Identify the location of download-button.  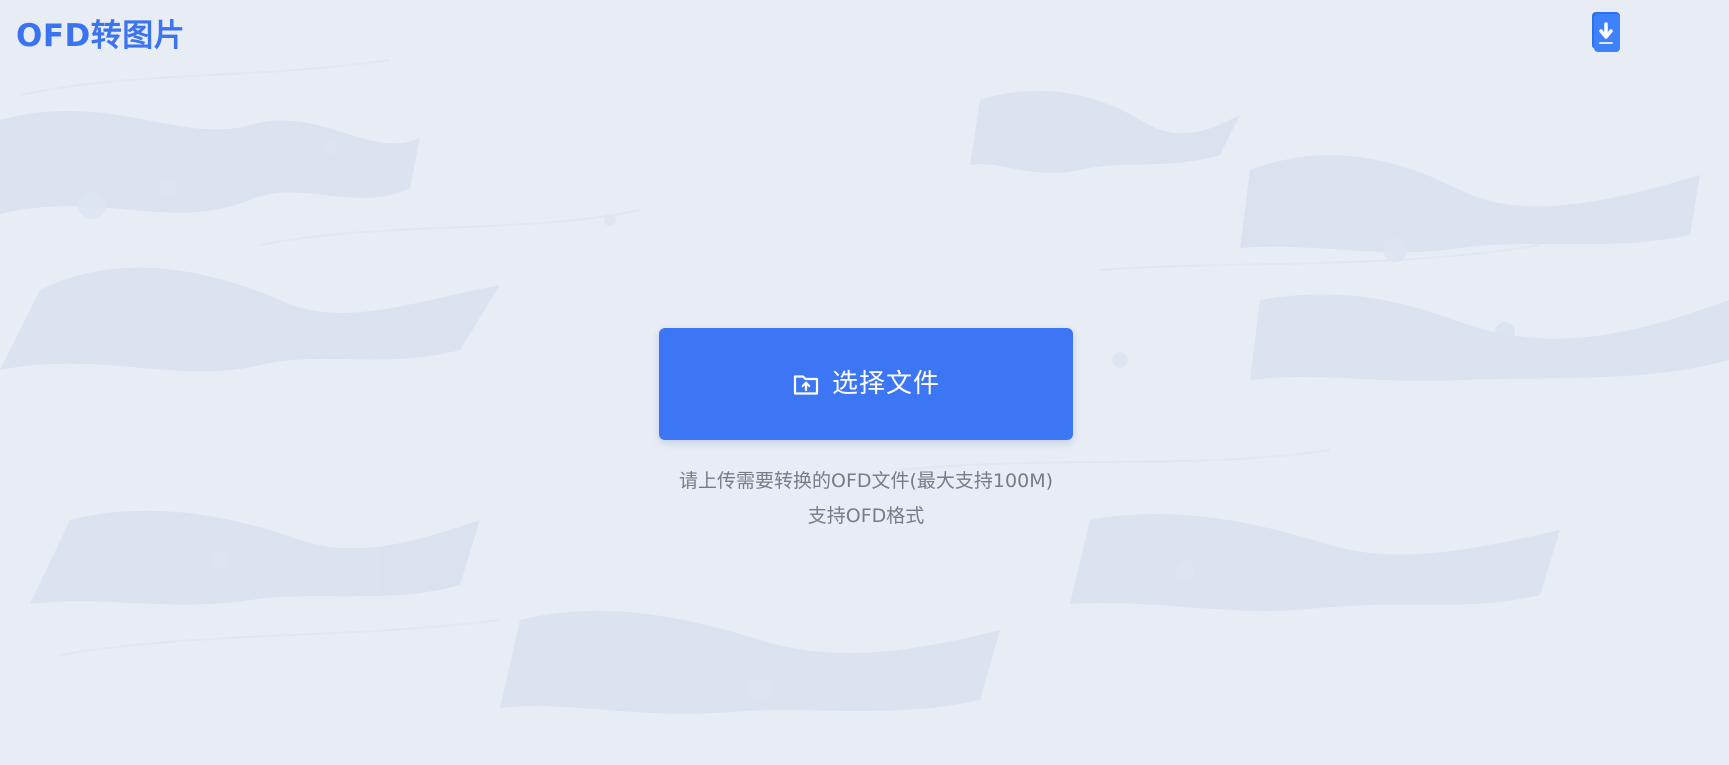
(1608, 35).